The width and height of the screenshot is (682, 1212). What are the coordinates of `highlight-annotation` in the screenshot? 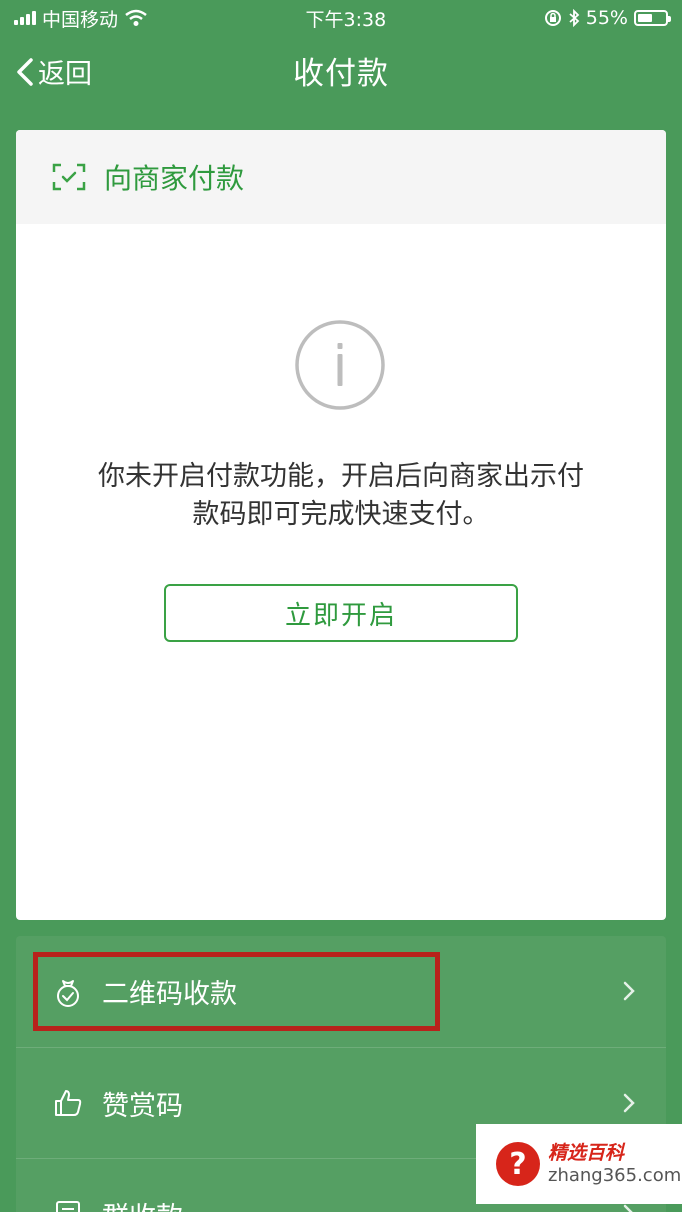 It's located at (236, 991).